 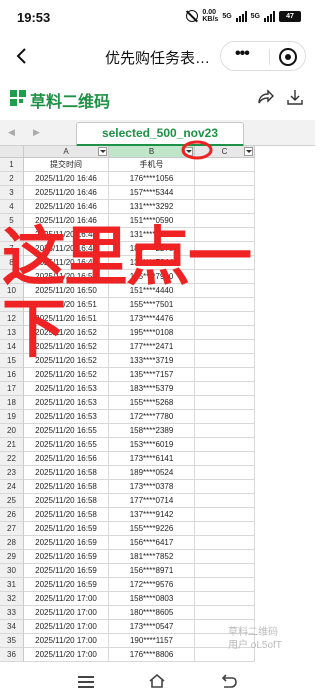 I want to click on row-number: 25, so click(x=12, y=501).